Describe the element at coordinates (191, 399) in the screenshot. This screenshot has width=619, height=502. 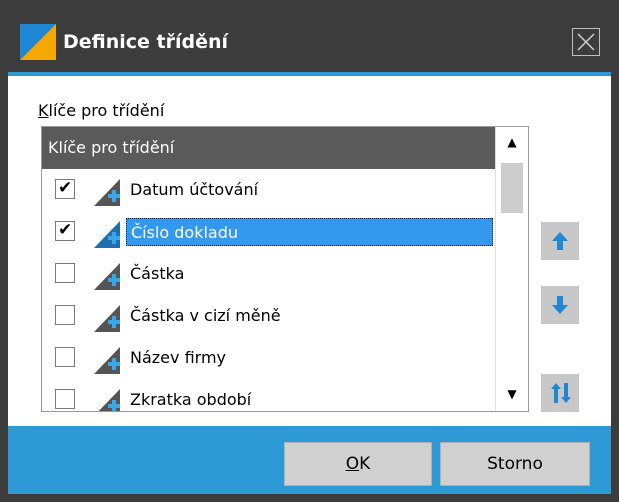
I see `list-item-label: Zkratka období` at that location.